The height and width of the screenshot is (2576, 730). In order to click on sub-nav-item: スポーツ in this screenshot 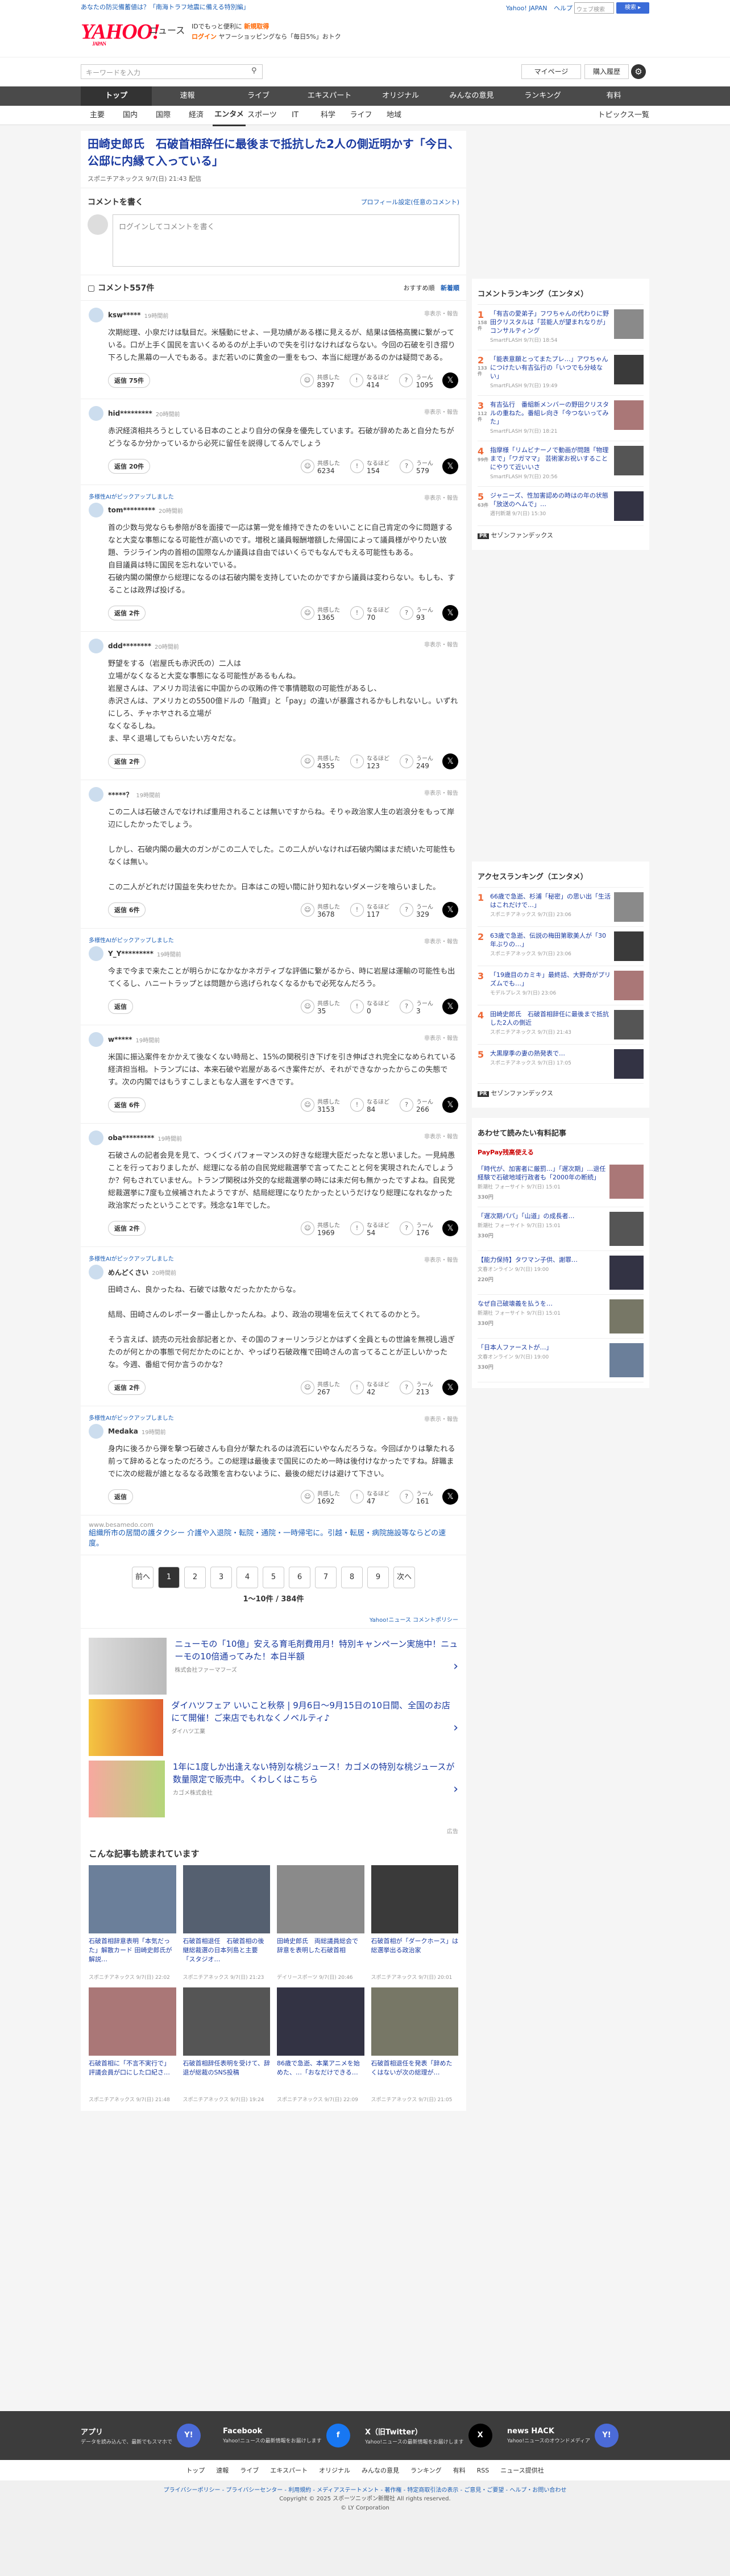, I will do `click(262, 115)`.